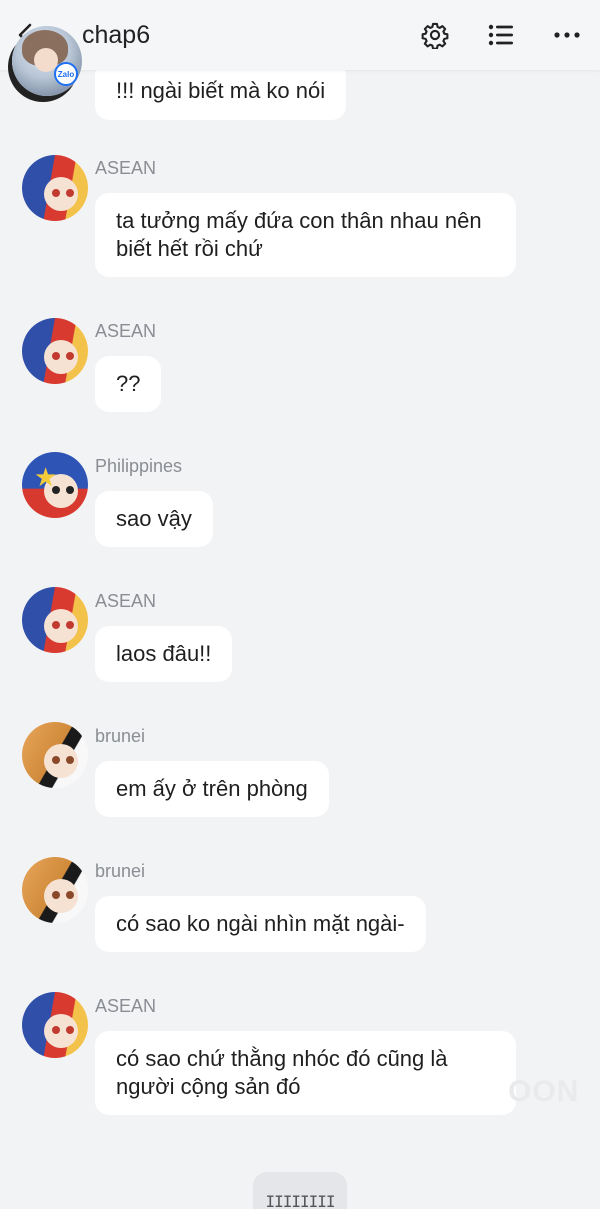 The height and width of the screenshot is (1209, 600). Describe the element at coordinates (212, 789) in the screenshot. I see `message-bubble: em ấy ở trên phòng` at that location.